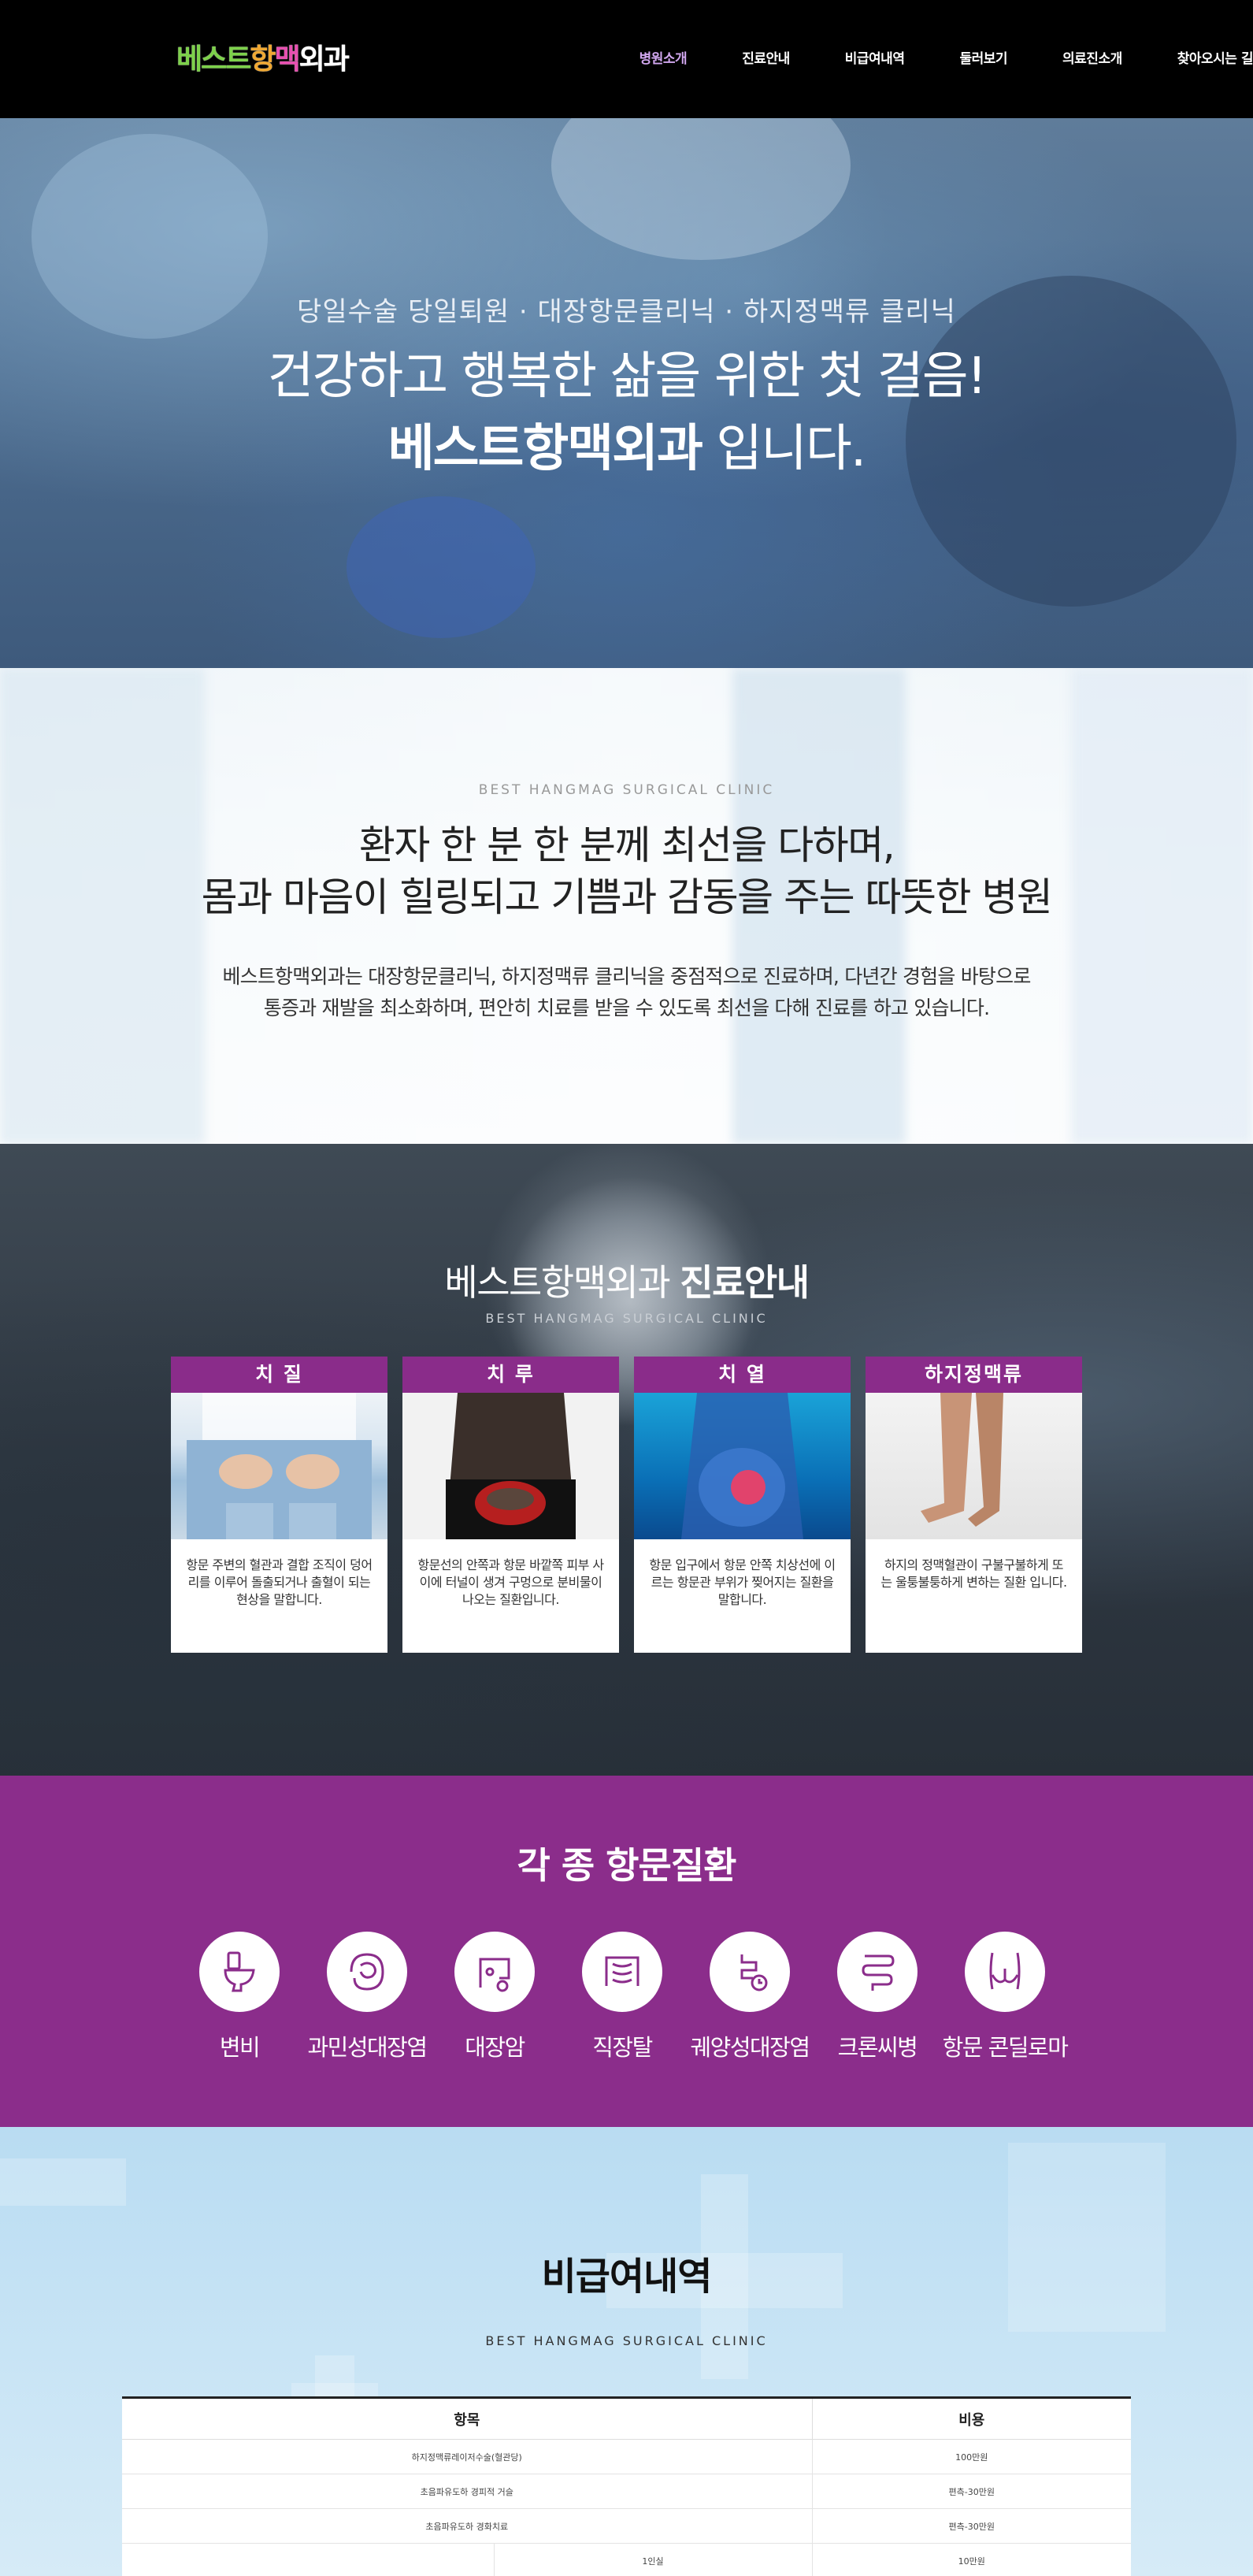  Describe the element at coordinates (1005, 2047) in the screenshot. I see `disease-label: 항문 콘딜로마` at that location.